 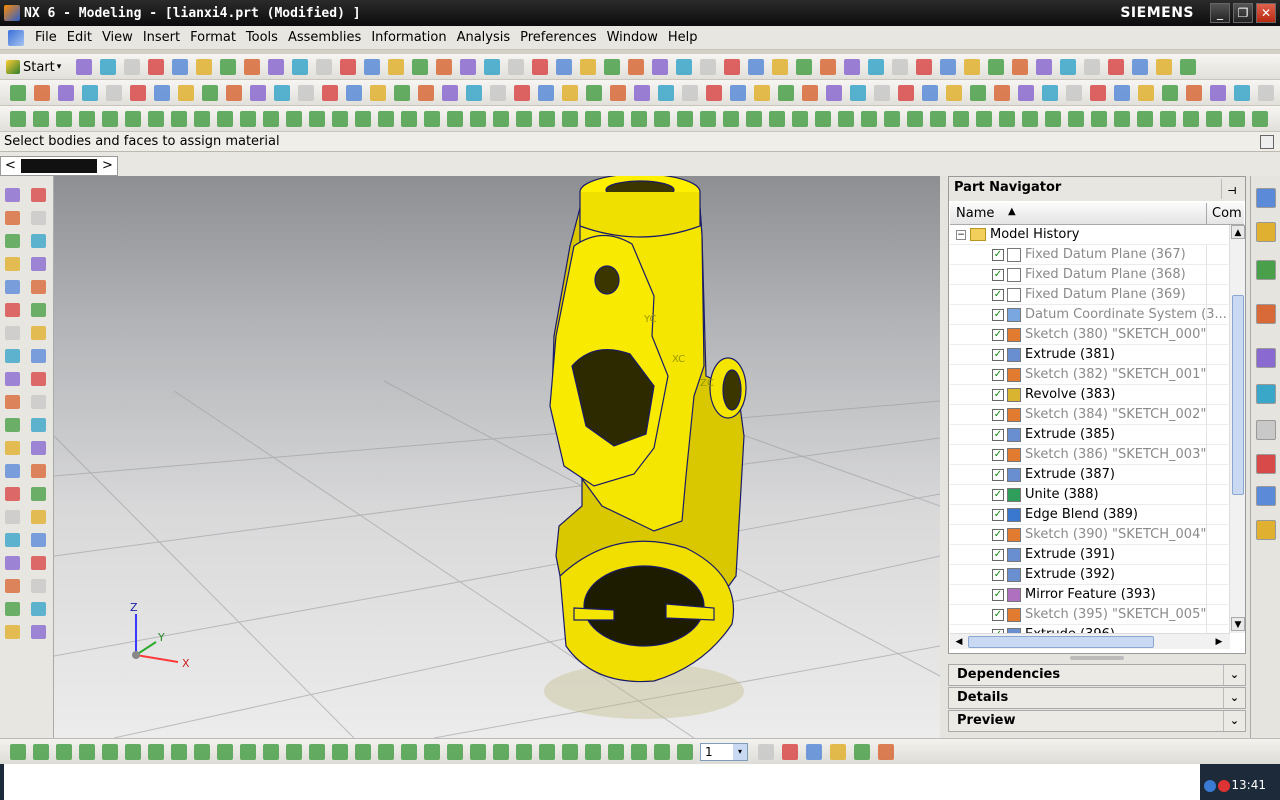 I want to click on menu-analysis: Analysis, so click(x=484, y=37).